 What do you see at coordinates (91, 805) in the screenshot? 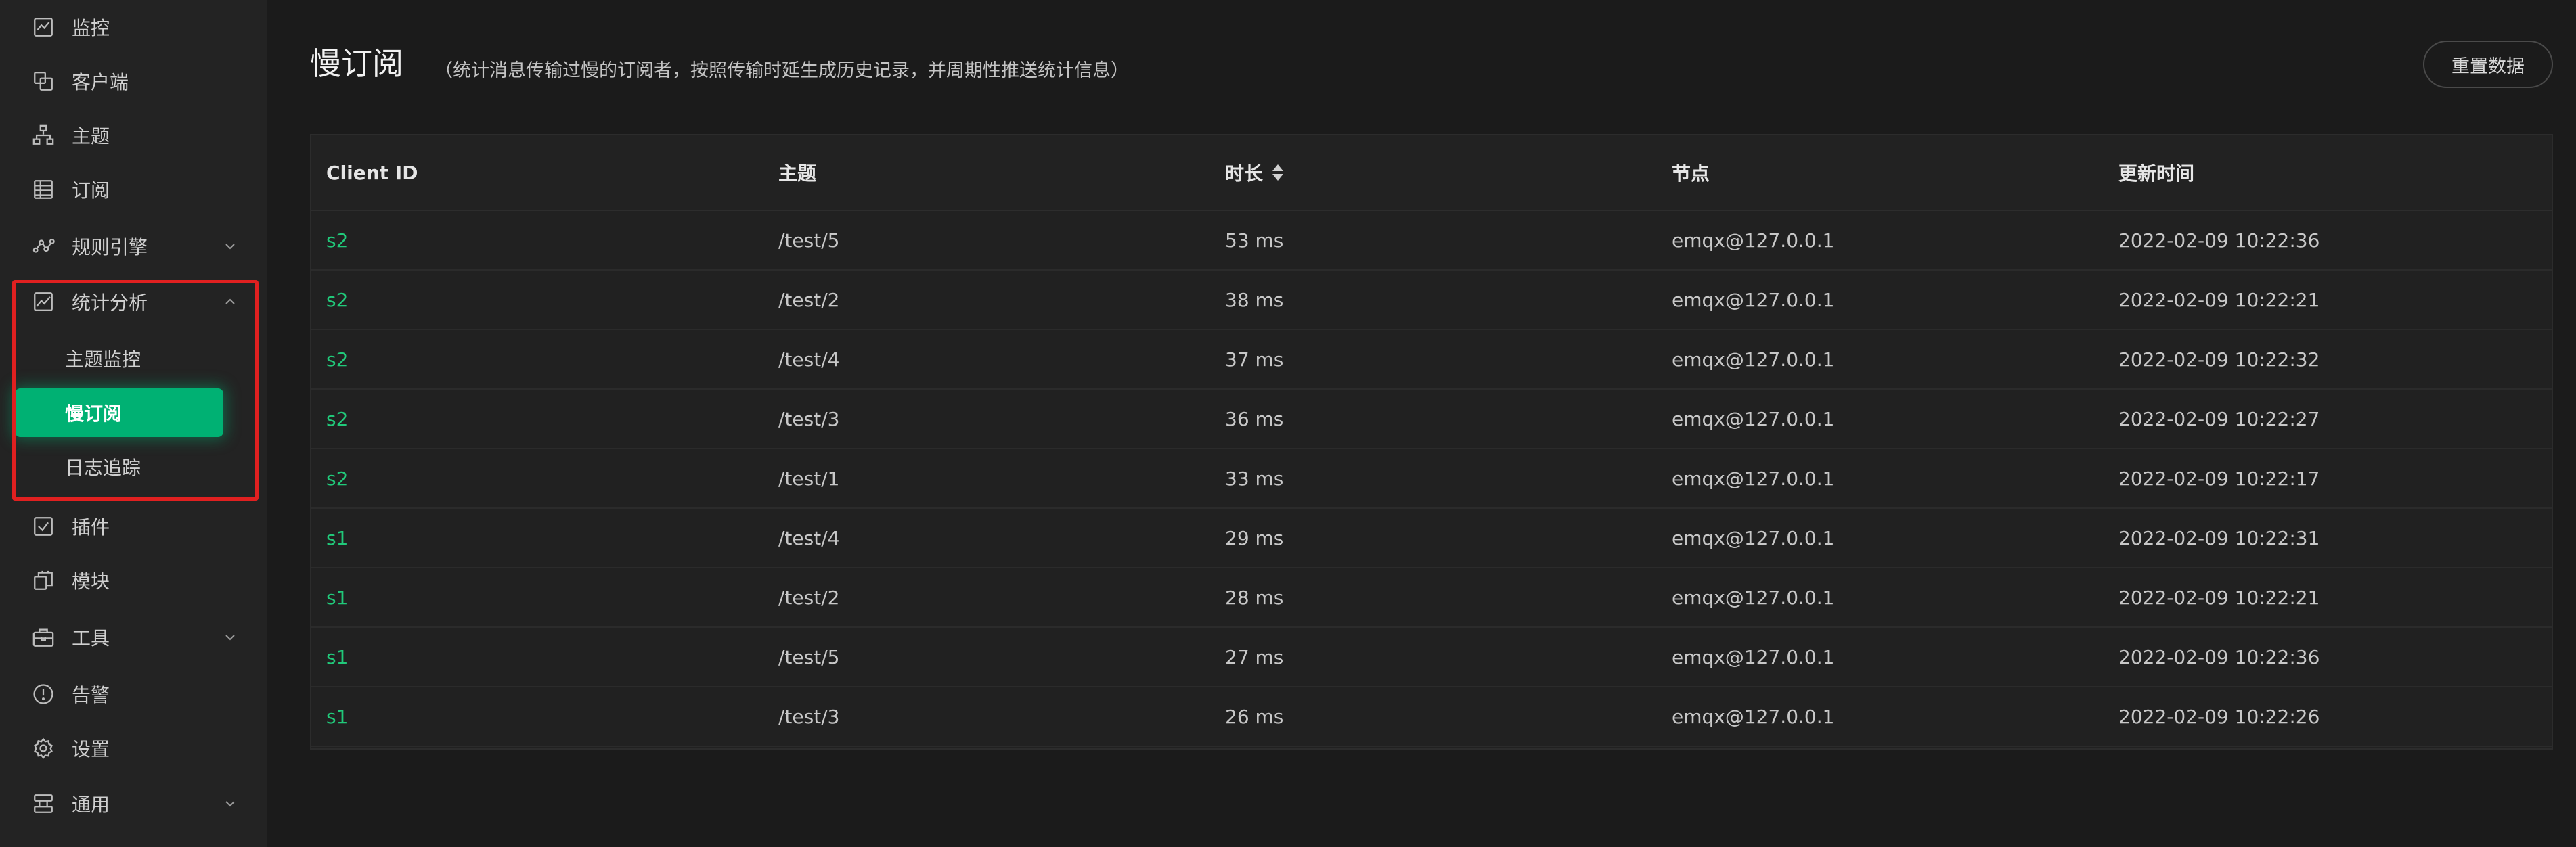
I see `sidebar-item-label: 通用` at bounding box center [91, 805].